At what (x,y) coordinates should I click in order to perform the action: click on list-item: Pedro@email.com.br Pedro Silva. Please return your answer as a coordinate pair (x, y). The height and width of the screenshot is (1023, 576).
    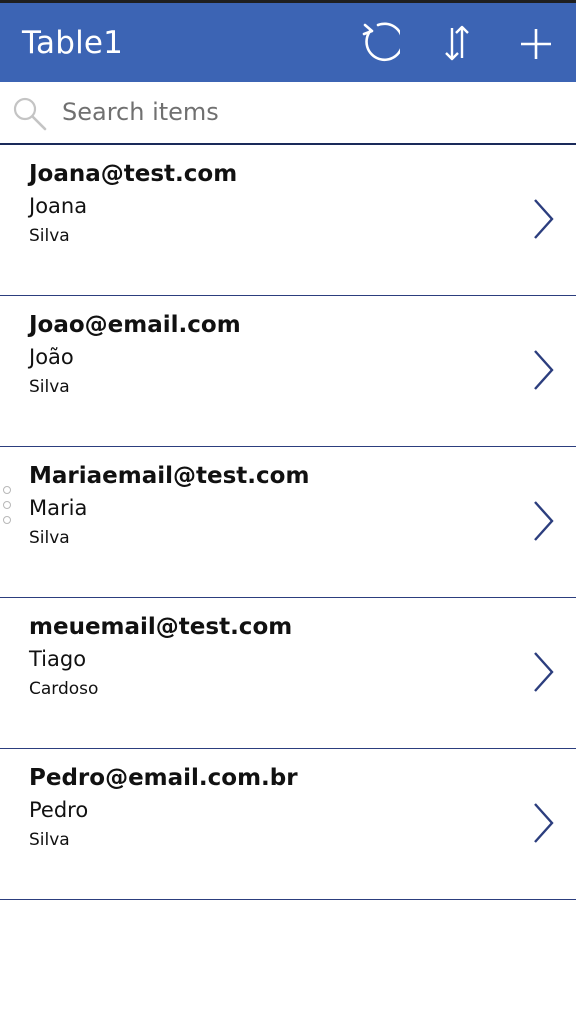
    Looking at the image, I should click on (288, 824).